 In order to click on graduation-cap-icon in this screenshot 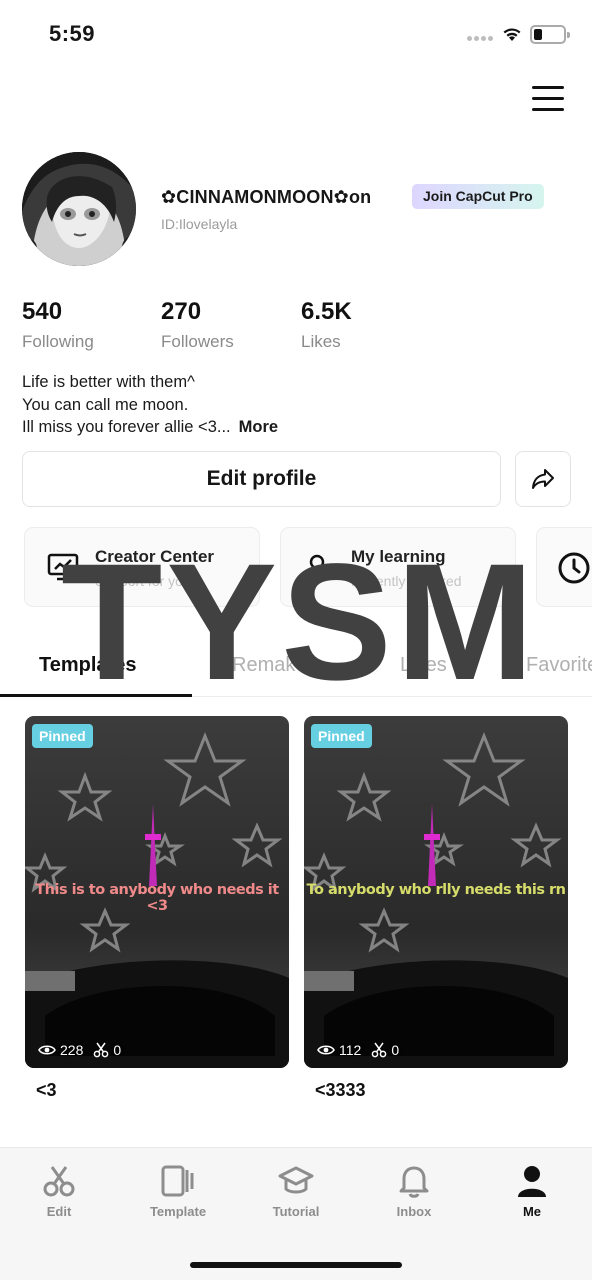, I will do `click(296, 1180)`.